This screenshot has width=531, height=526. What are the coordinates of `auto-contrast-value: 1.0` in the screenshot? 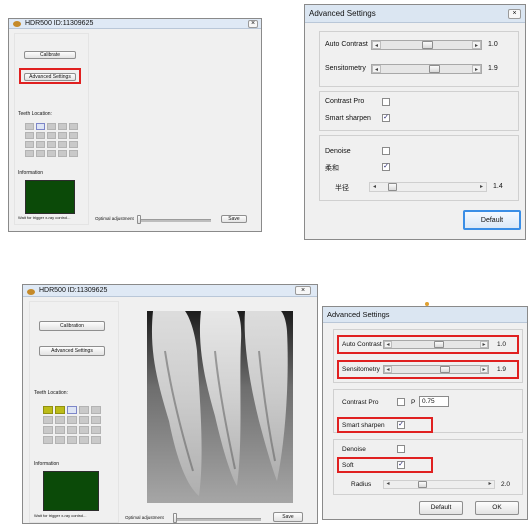 It's located at (493, 44).